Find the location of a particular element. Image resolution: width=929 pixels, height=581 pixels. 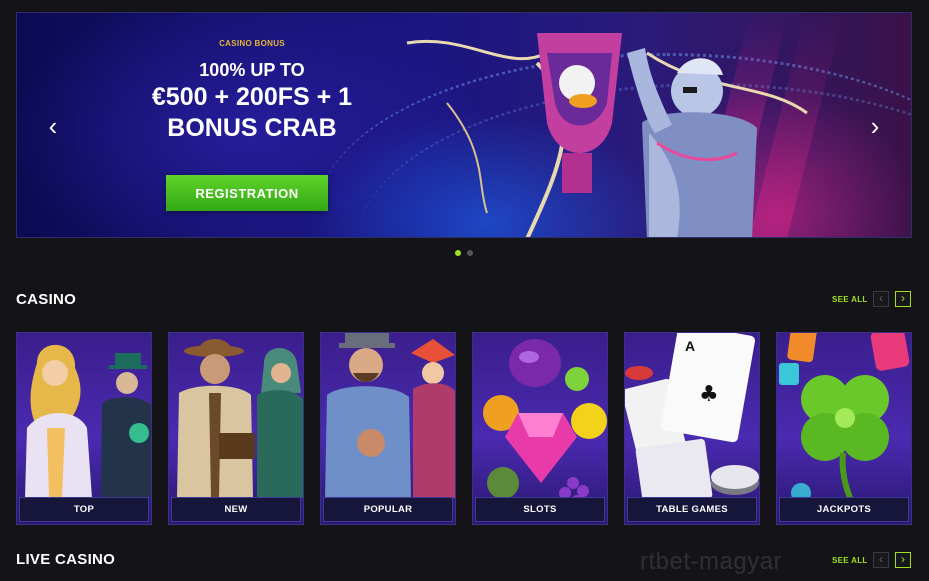

live-casino-prev-button: ‹ is located at coordinates (881, 560).